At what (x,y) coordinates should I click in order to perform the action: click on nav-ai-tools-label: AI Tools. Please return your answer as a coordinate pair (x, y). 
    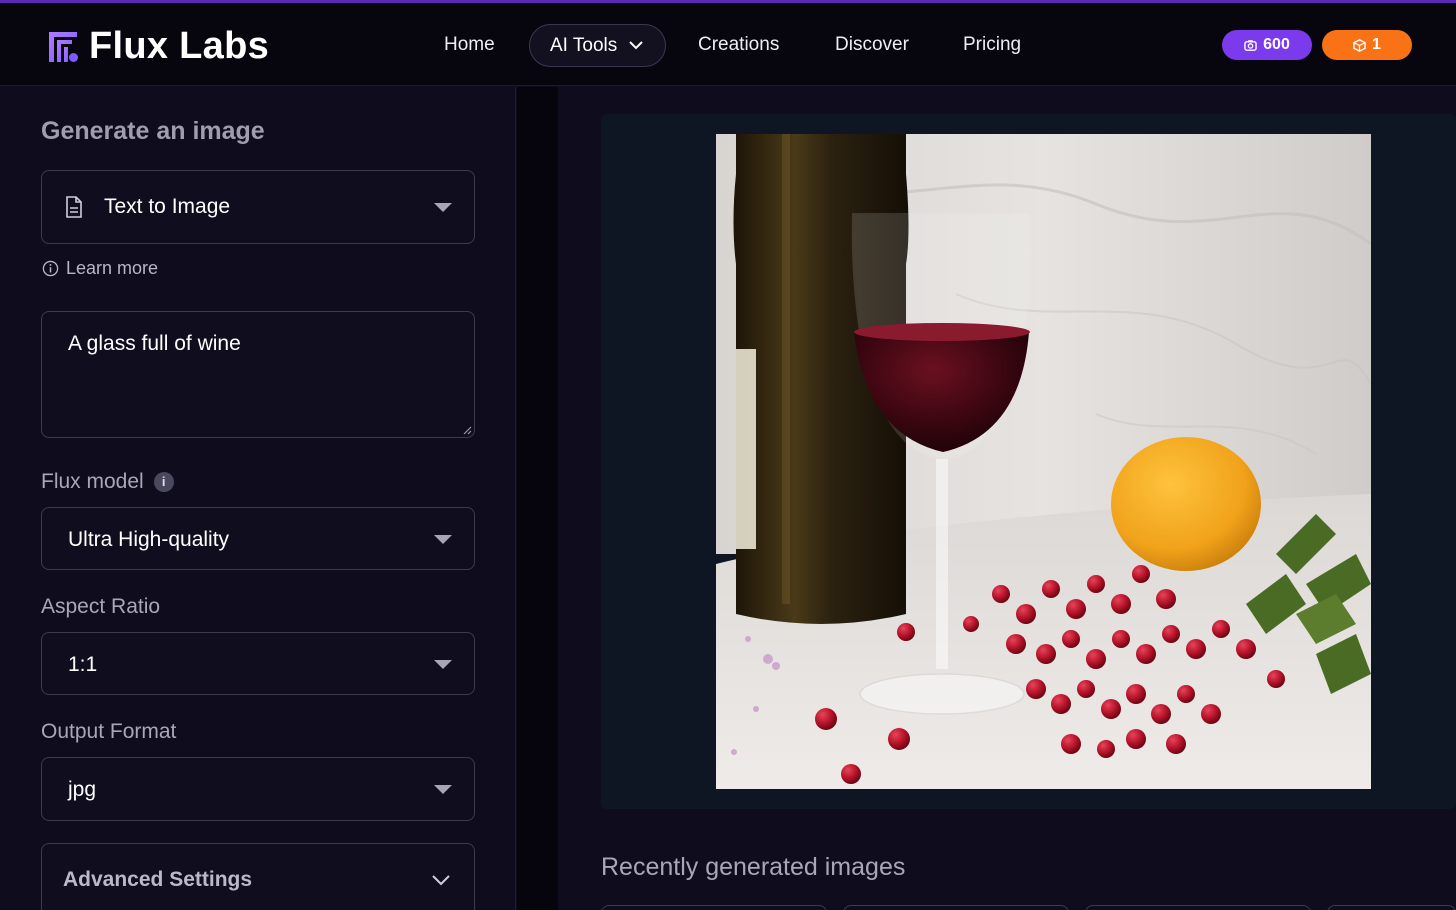
    Looking at the image, I should click on (584, 45).